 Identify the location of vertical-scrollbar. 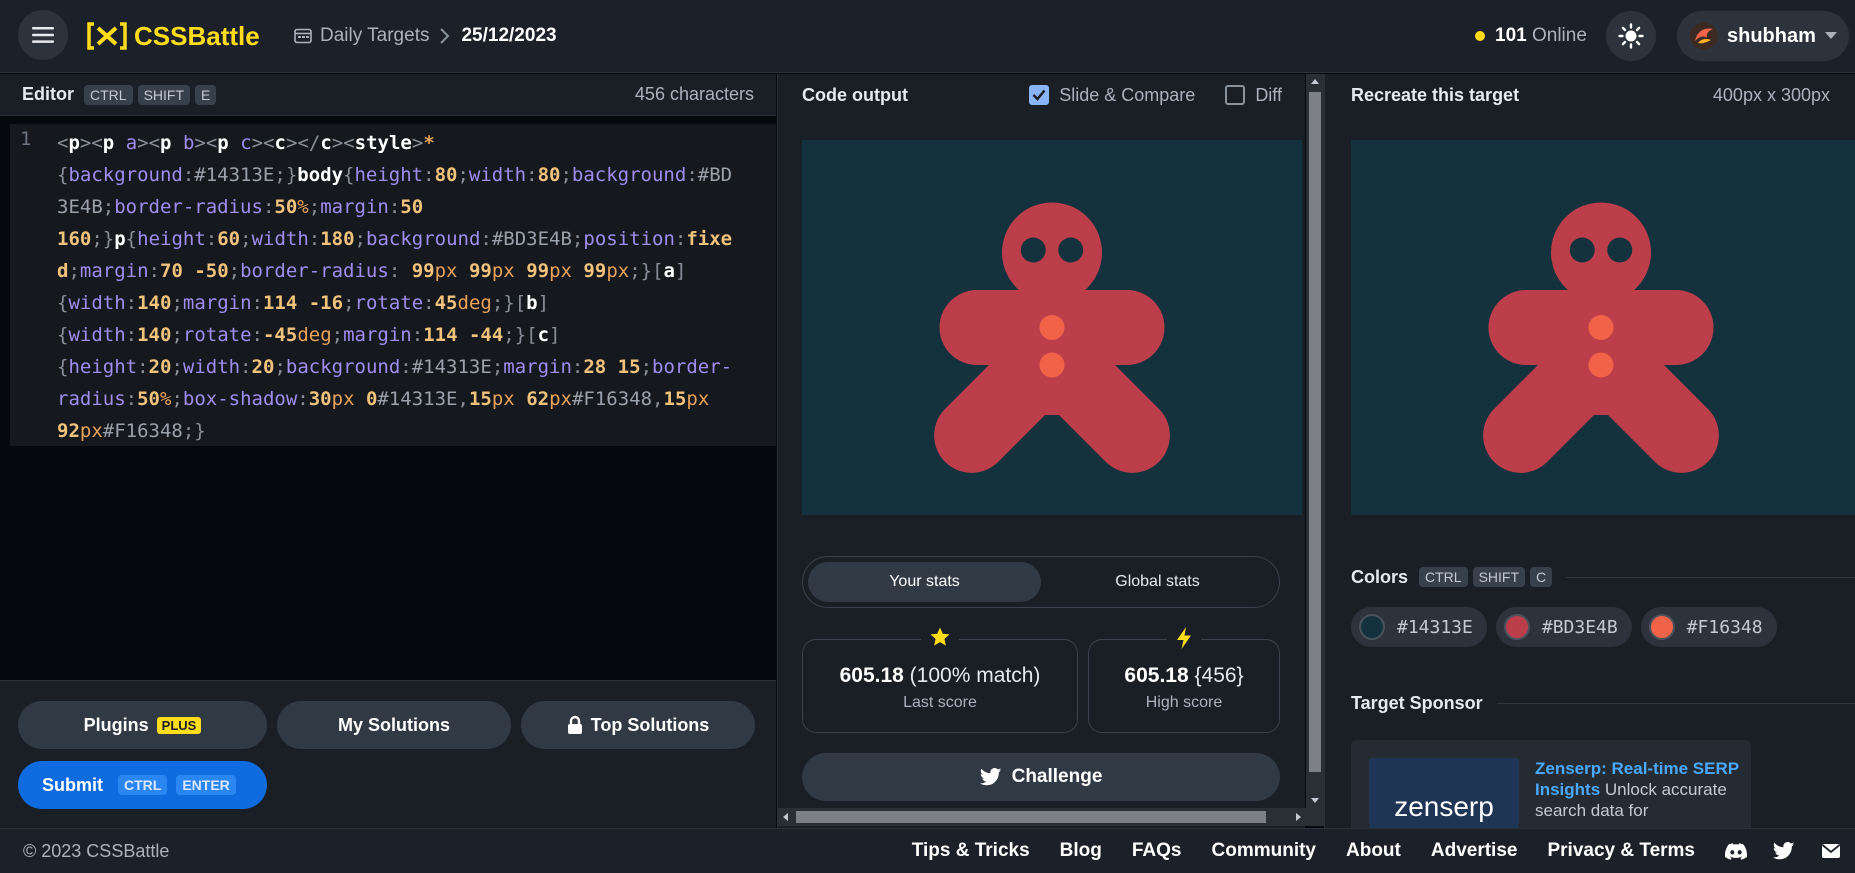
(1315, 441).